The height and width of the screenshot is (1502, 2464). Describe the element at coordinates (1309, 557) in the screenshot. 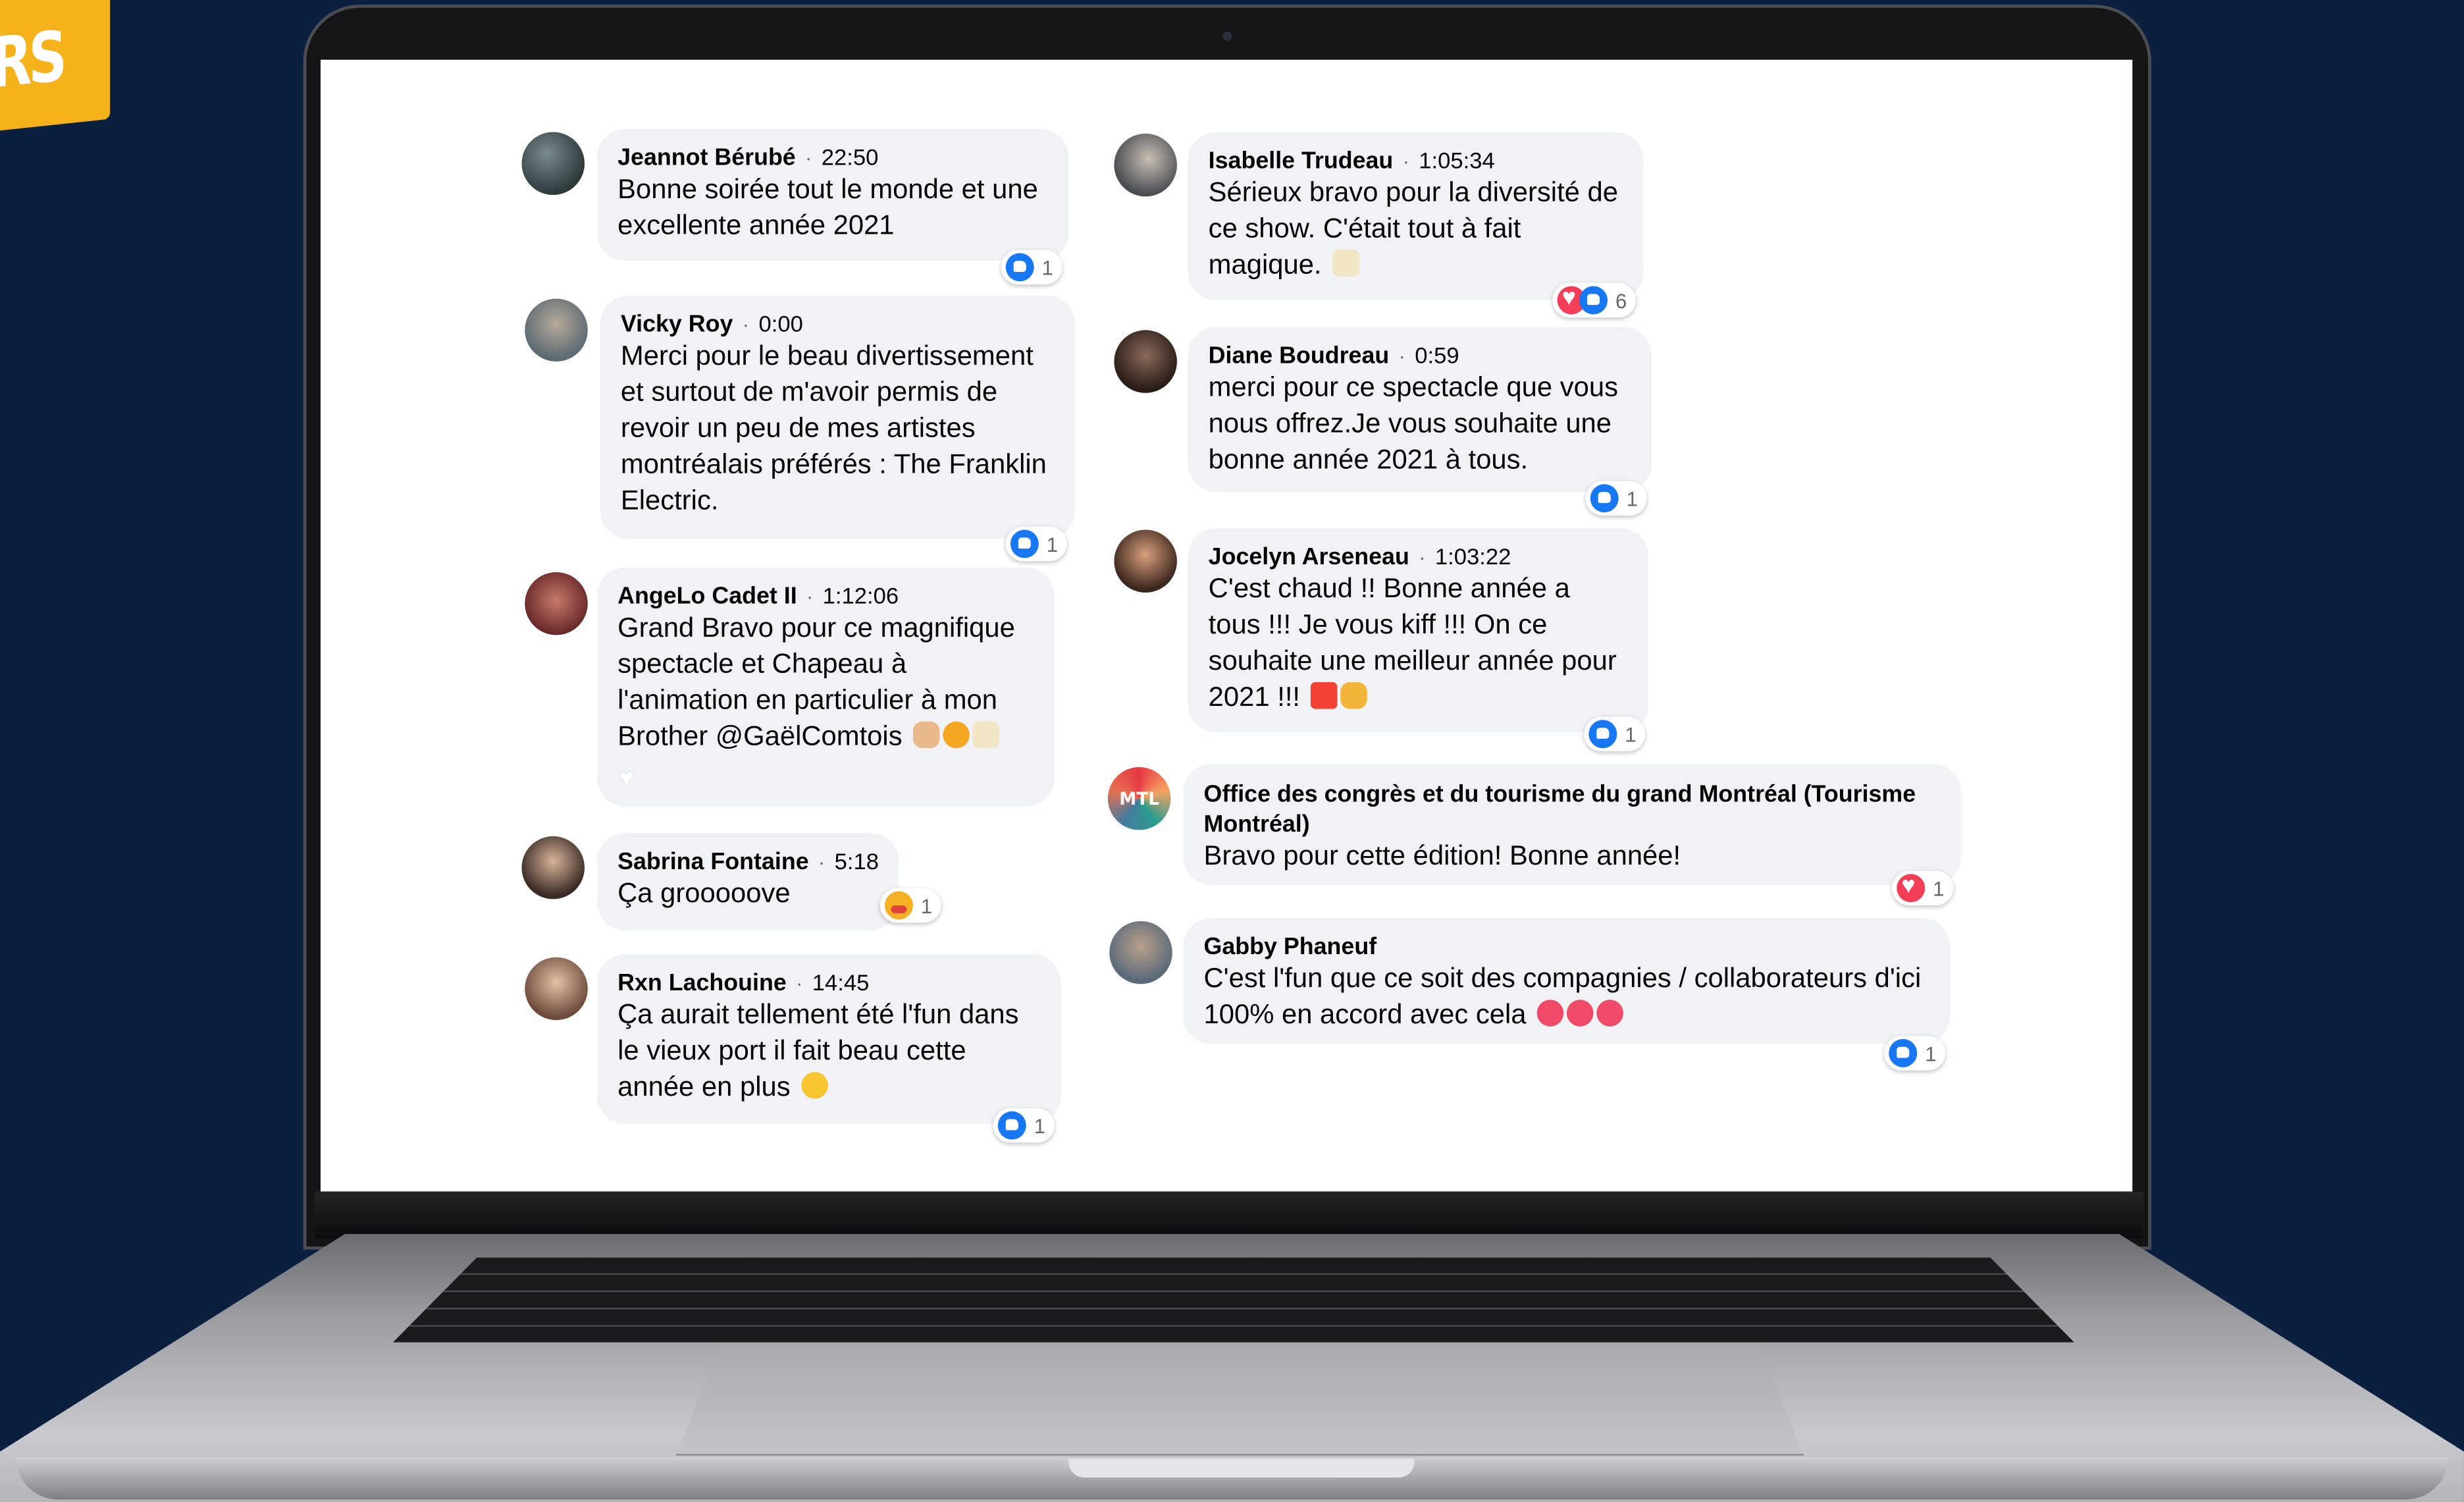

I see `comment-author: Jocelyn Arseneau` at that location.